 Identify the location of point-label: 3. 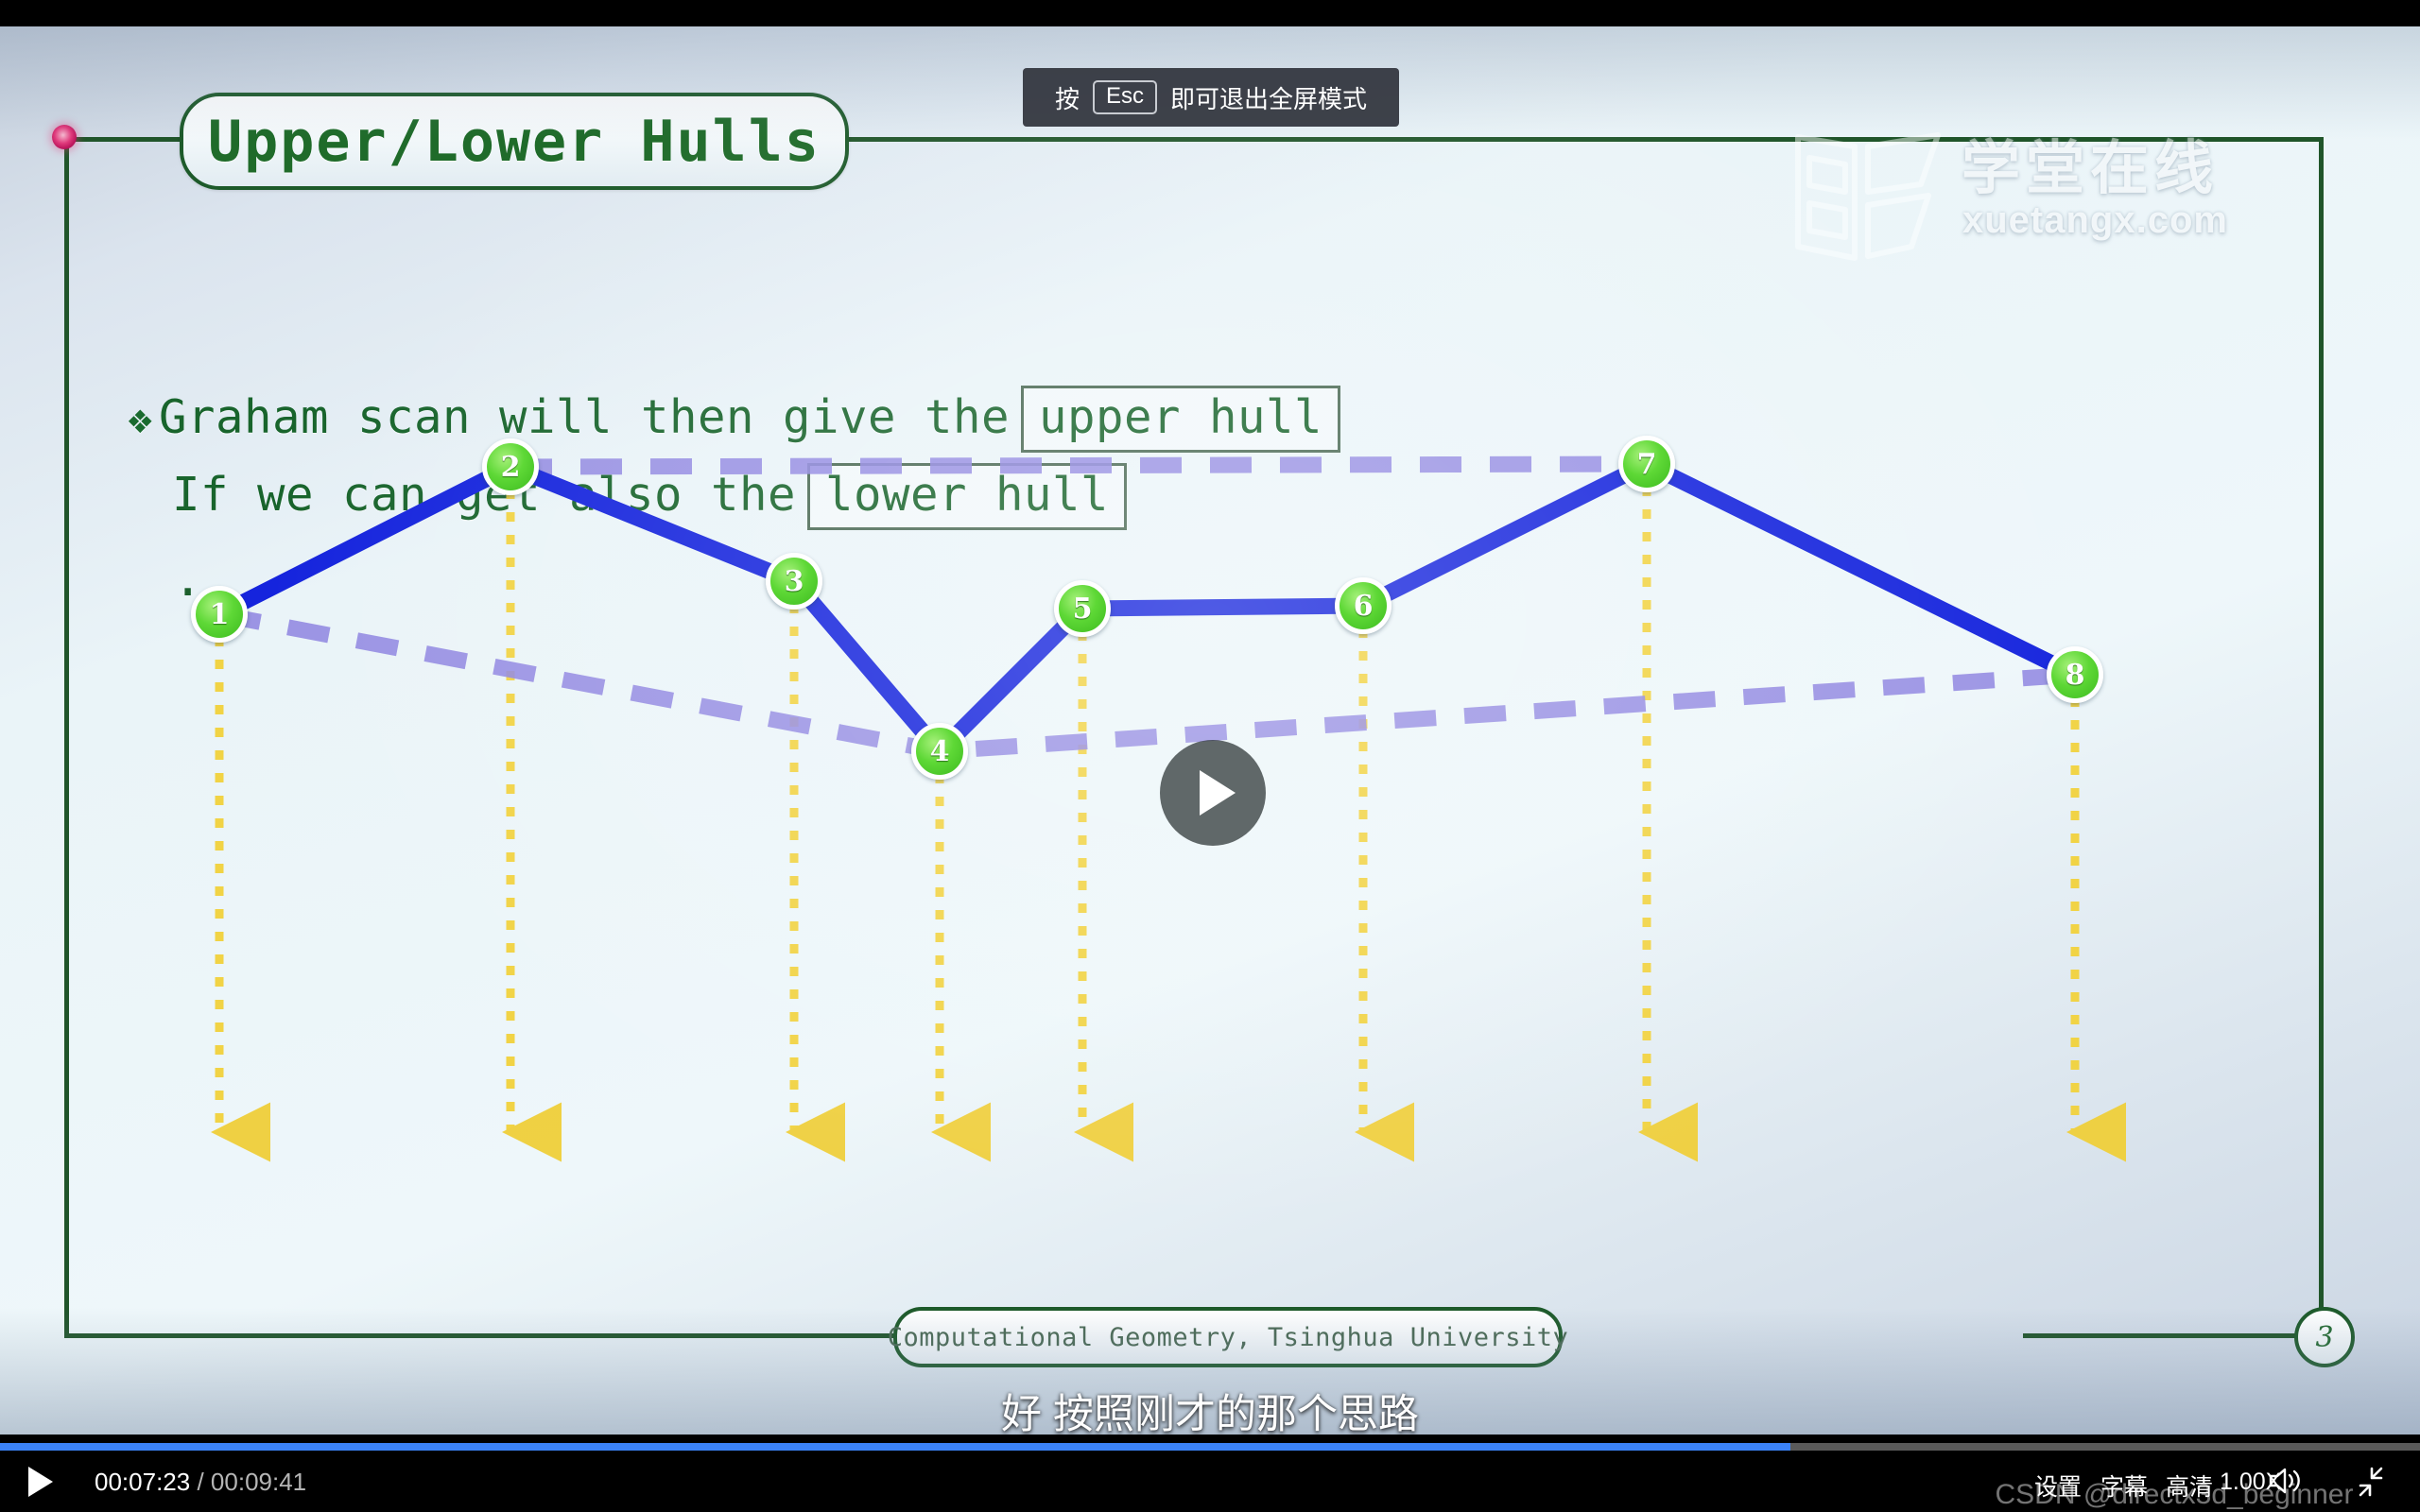
(794, 581).